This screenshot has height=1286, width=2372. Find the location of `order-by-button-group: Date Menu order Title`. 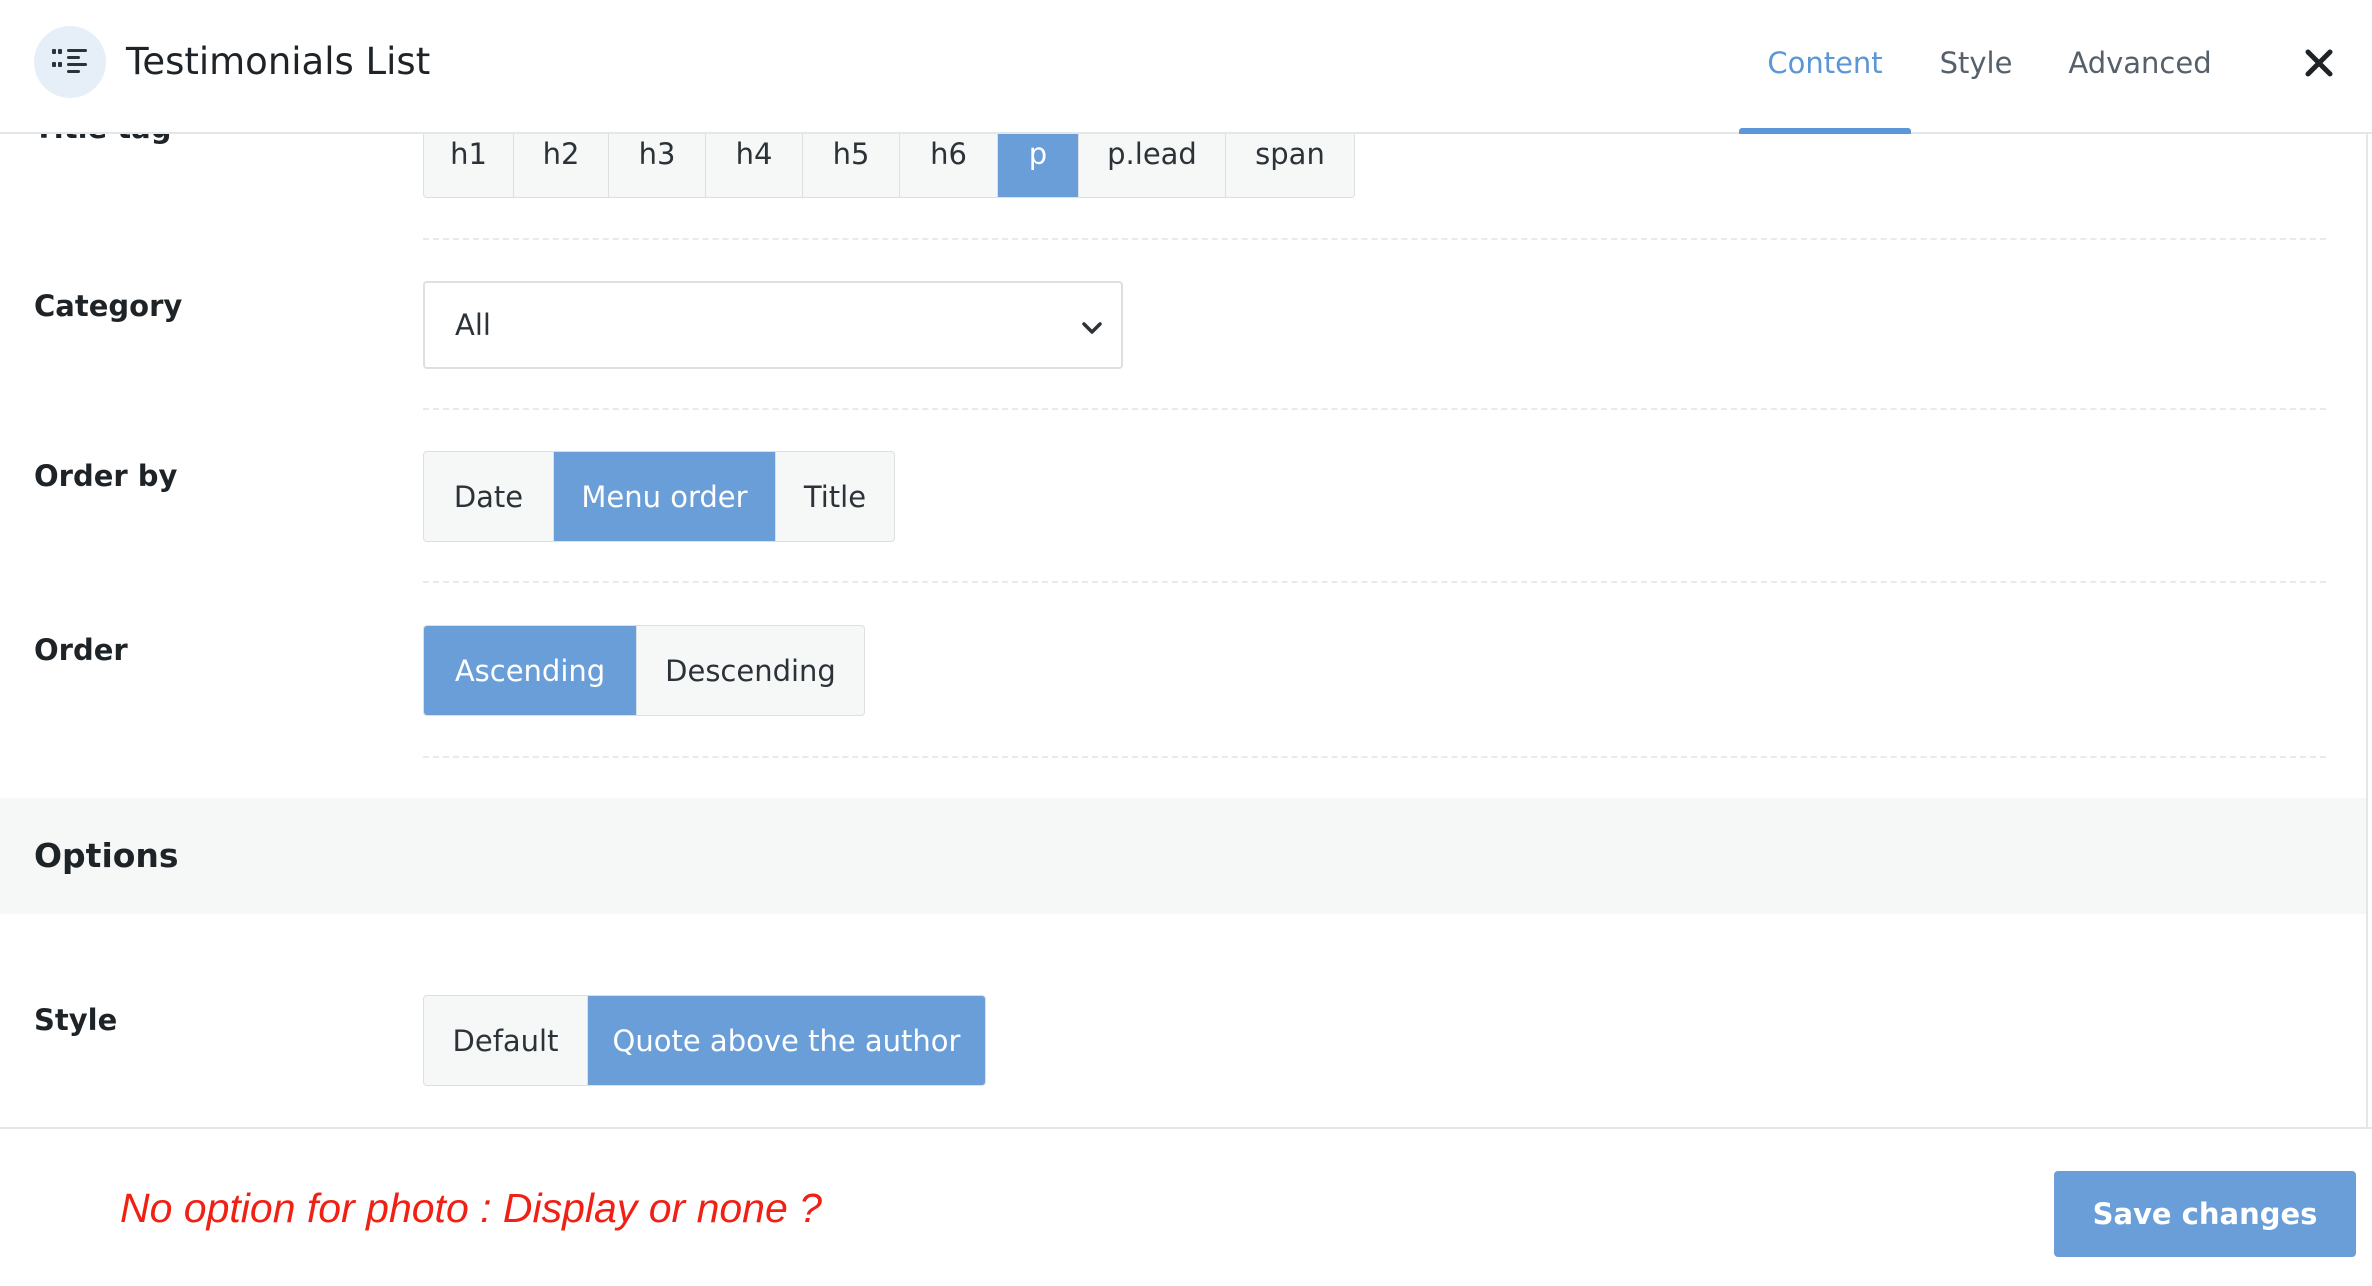

order-by-button-group: Date Menu order Title is located at coordinates (659, 496).